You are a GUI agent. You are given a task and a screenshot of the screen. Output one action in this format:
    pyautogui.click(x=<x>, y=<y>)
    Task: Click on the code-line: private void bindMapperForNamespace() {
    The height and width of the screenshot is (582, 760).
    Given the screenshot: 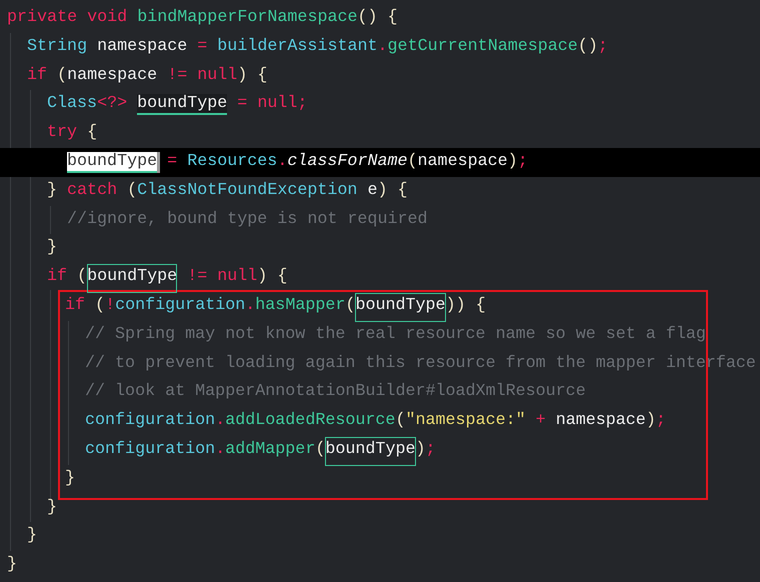 What is the action you would take?
    pyautogui.click(x=203, y=18)
    